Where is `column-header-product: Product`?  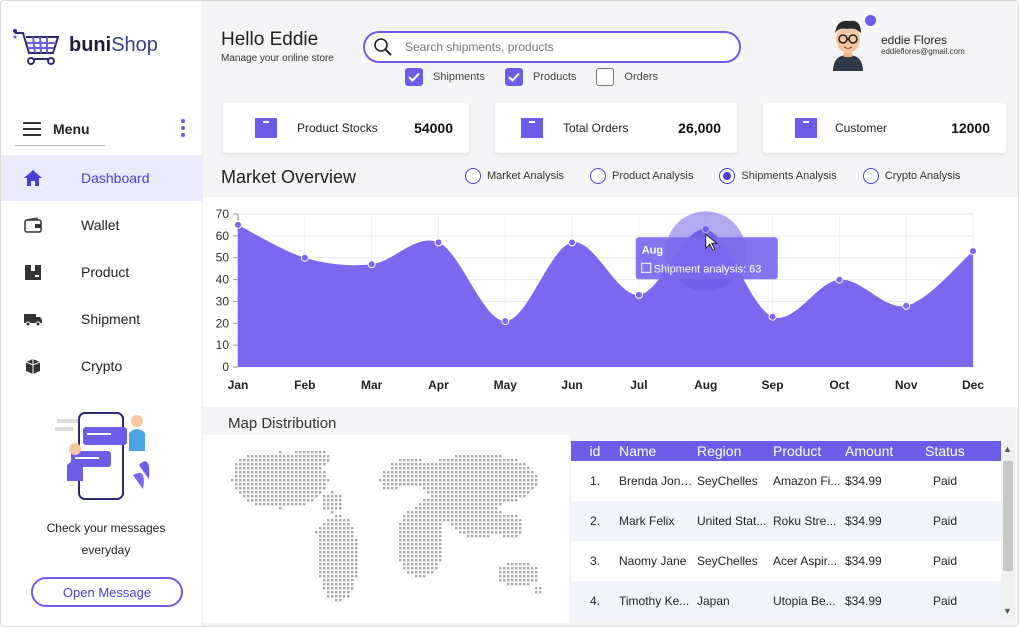 column-header-product: Product is located at coordinates (805, 451).